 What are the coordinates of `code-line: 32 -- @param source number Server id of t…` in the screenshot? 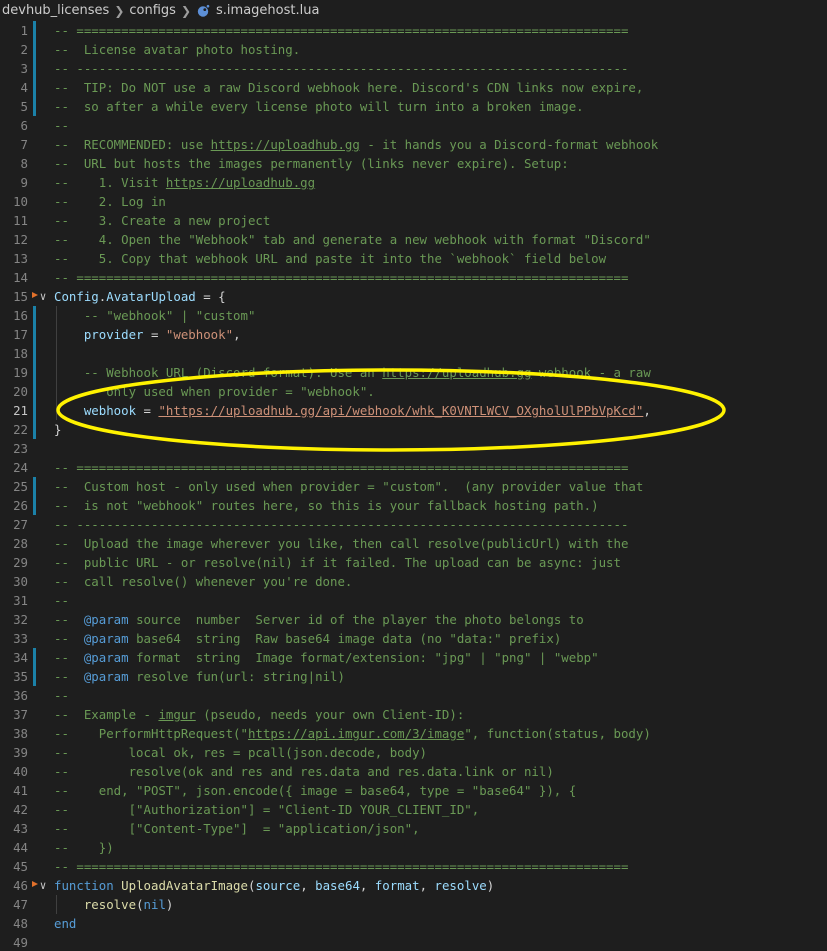 It's located at (413, 619).